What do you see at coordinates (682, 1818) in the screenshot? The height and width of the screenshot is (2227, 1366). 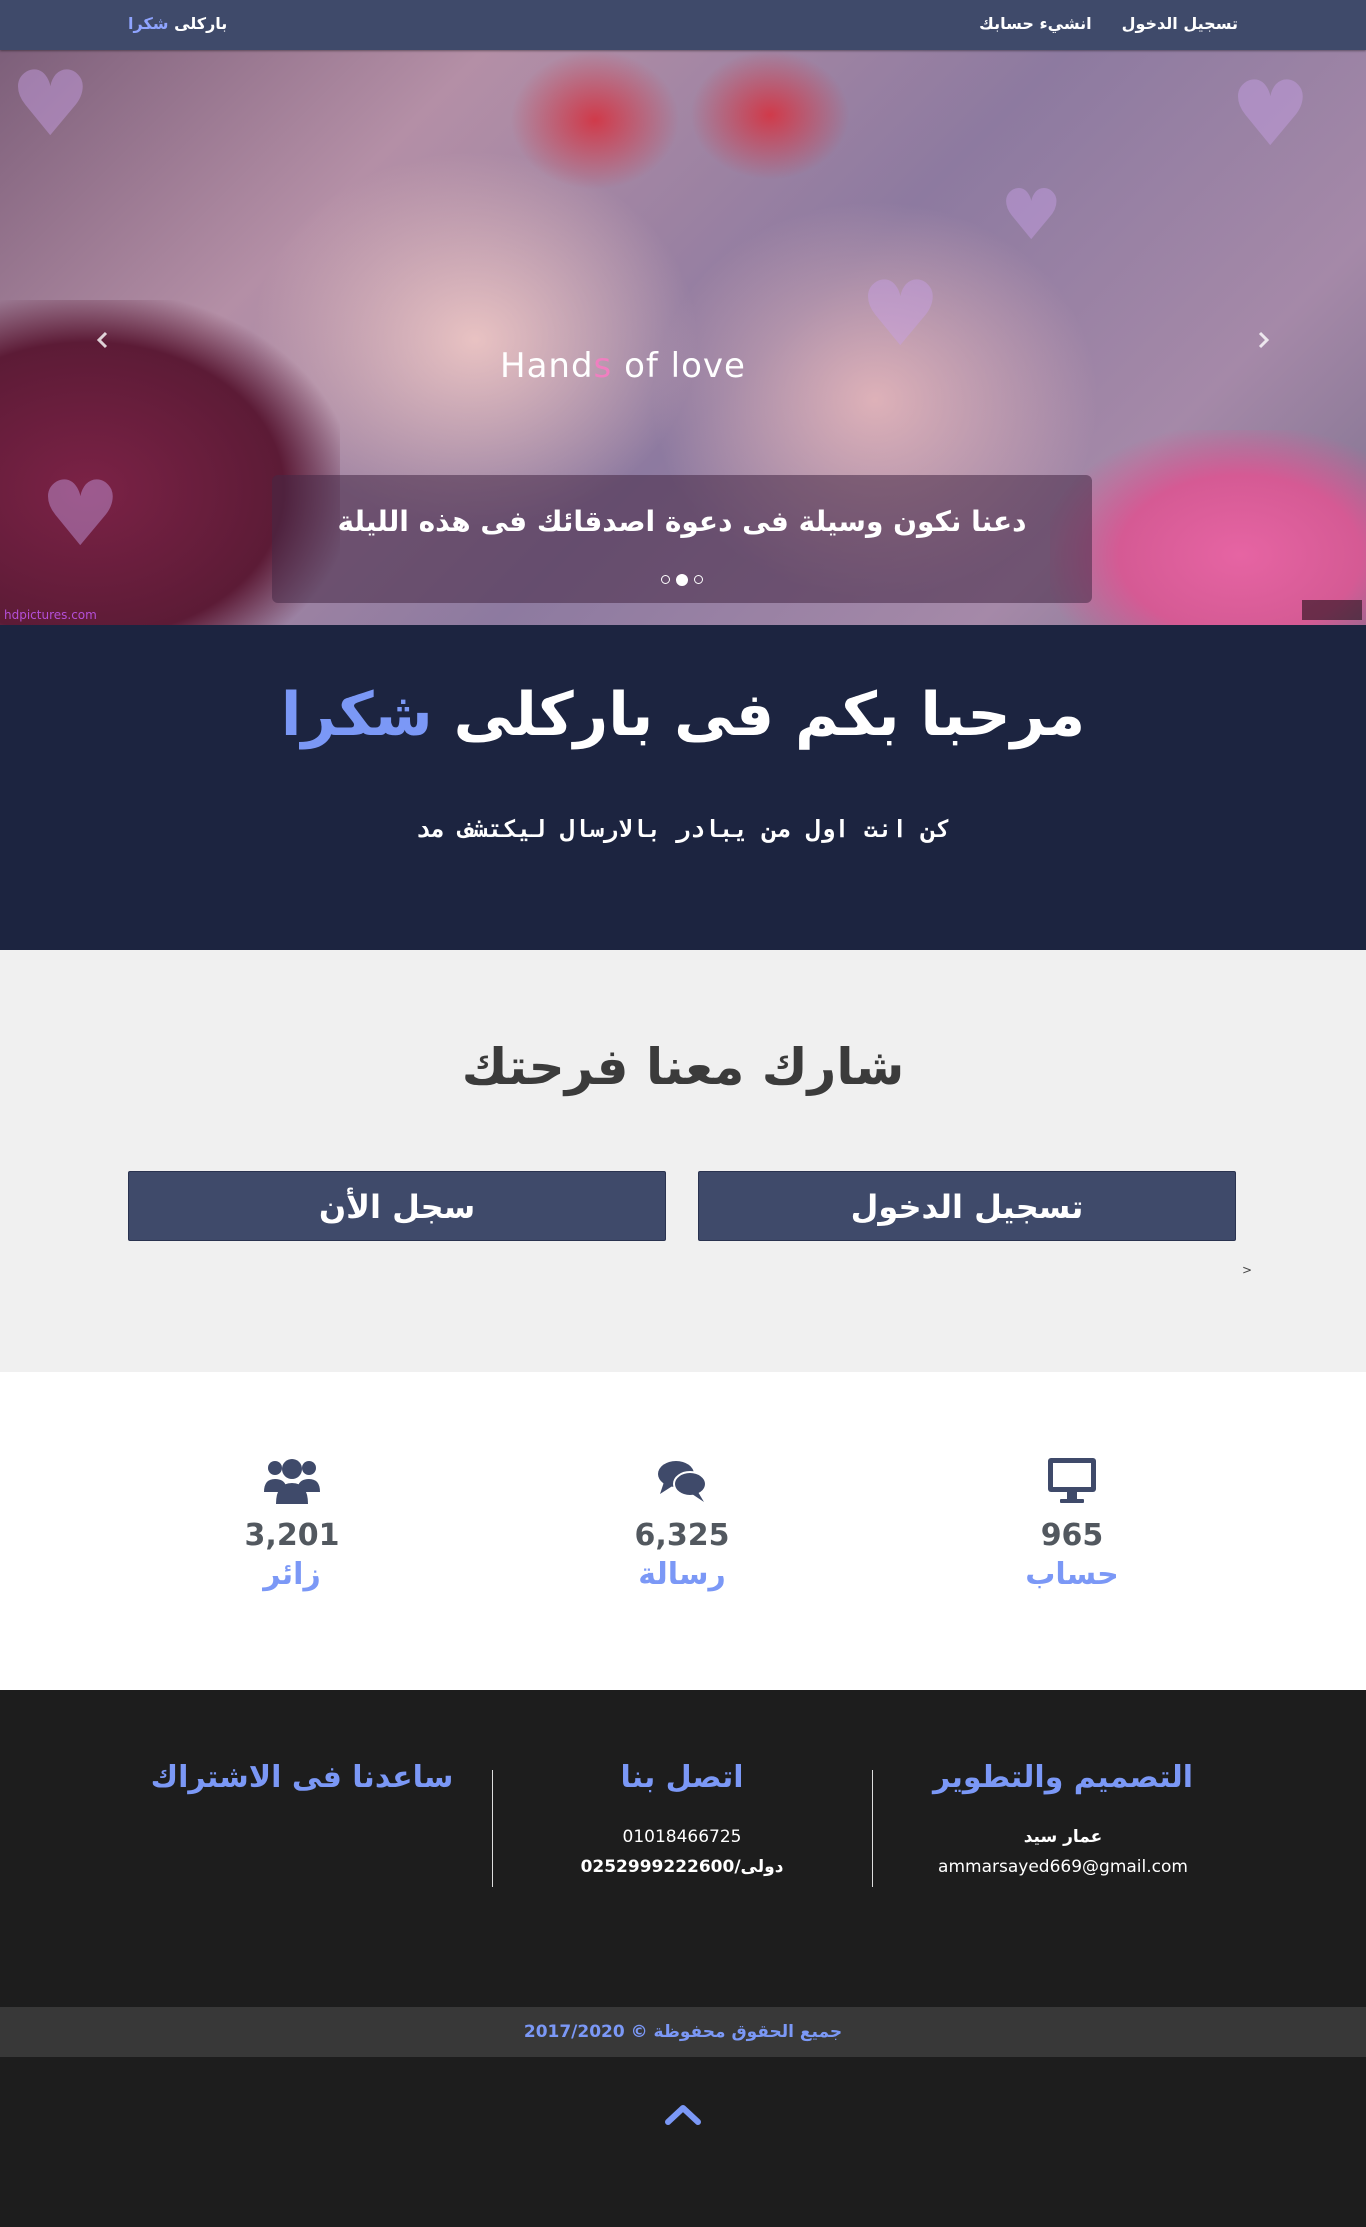 I see `footer-contact-column: اتصل بنا 01018466725 دولى/0252999222600` at bounding box center [682, 1818].